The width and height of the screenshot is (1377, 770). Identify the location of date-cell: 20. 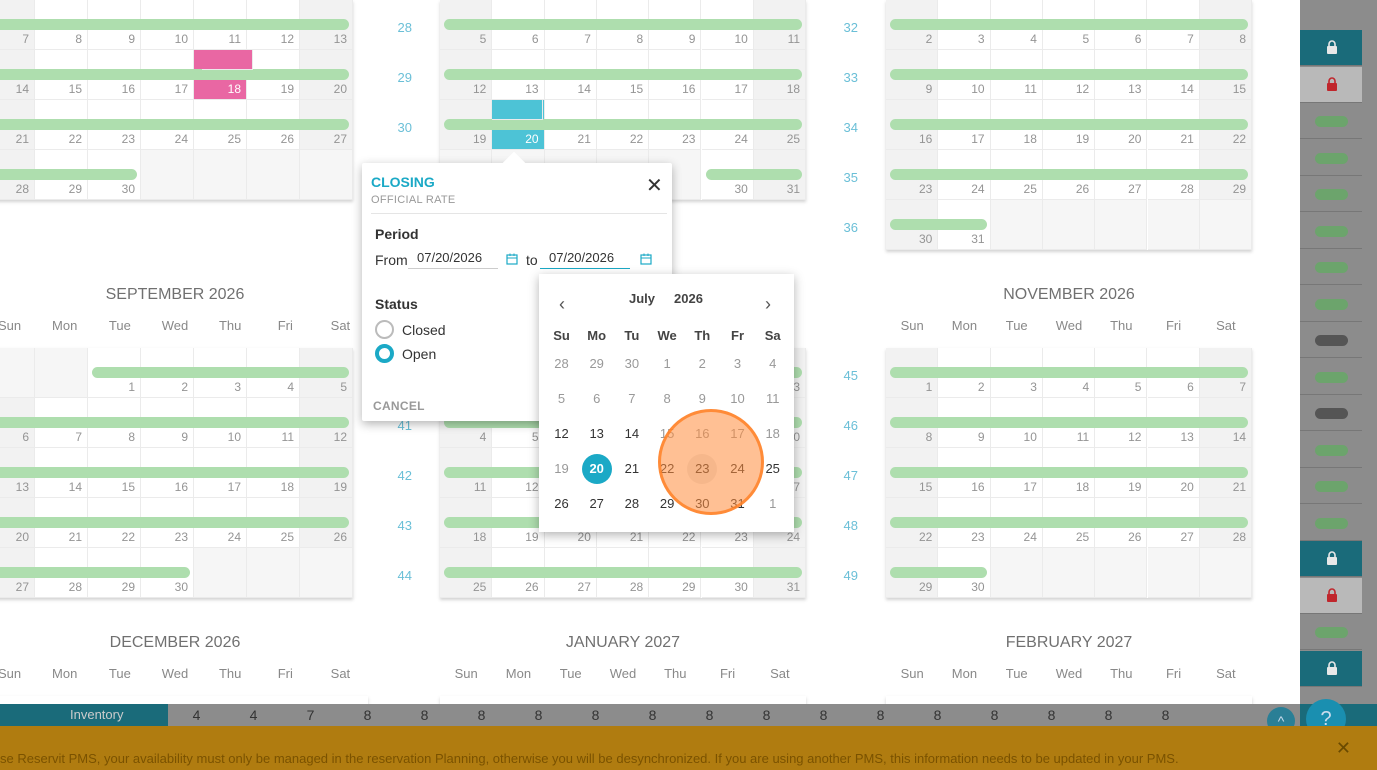
(596, 469).